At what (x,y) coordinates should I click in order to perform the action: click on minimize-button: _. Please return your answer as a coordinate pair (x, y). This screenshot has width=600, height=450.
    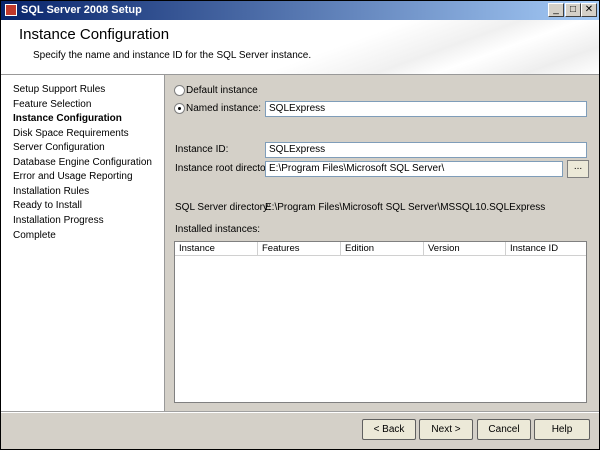
    Looking at the image, I should click on (556, 10).